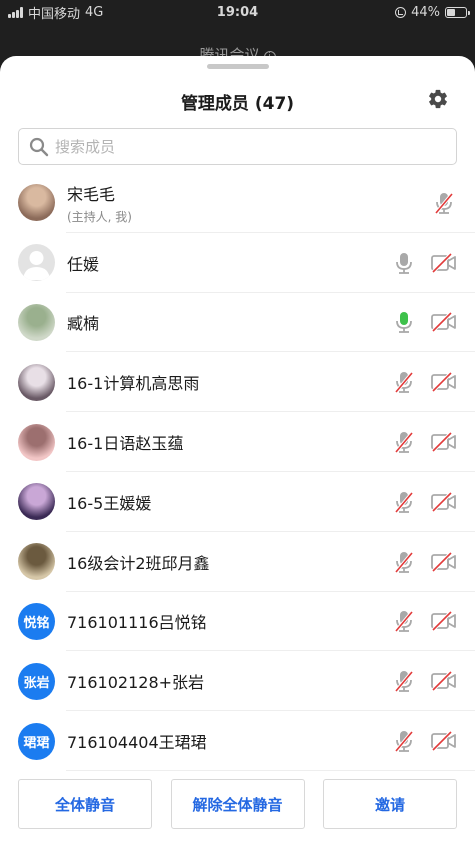 The height and width of the screenshot is (845, 475). I want to click on member-name: 716104404王珺珺, so click(137, 743).